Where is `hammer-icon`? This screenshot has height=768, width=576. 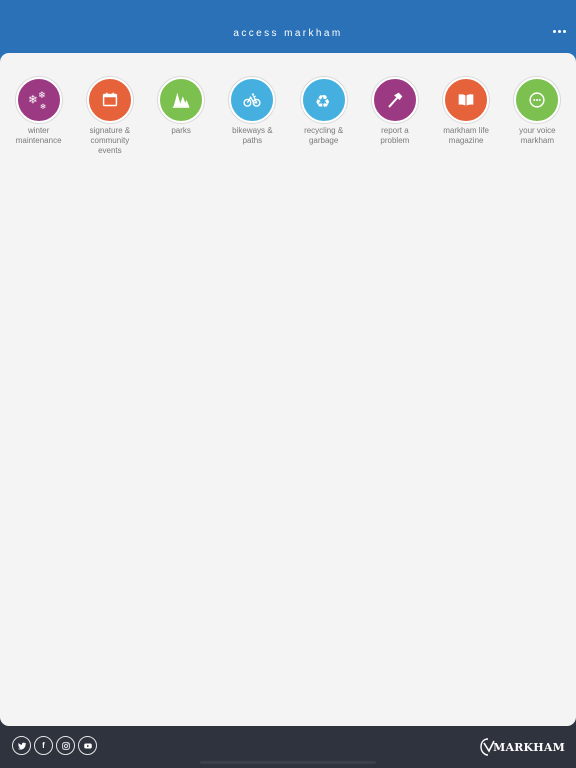
hammer-icon is located at coordinates (395, 100).